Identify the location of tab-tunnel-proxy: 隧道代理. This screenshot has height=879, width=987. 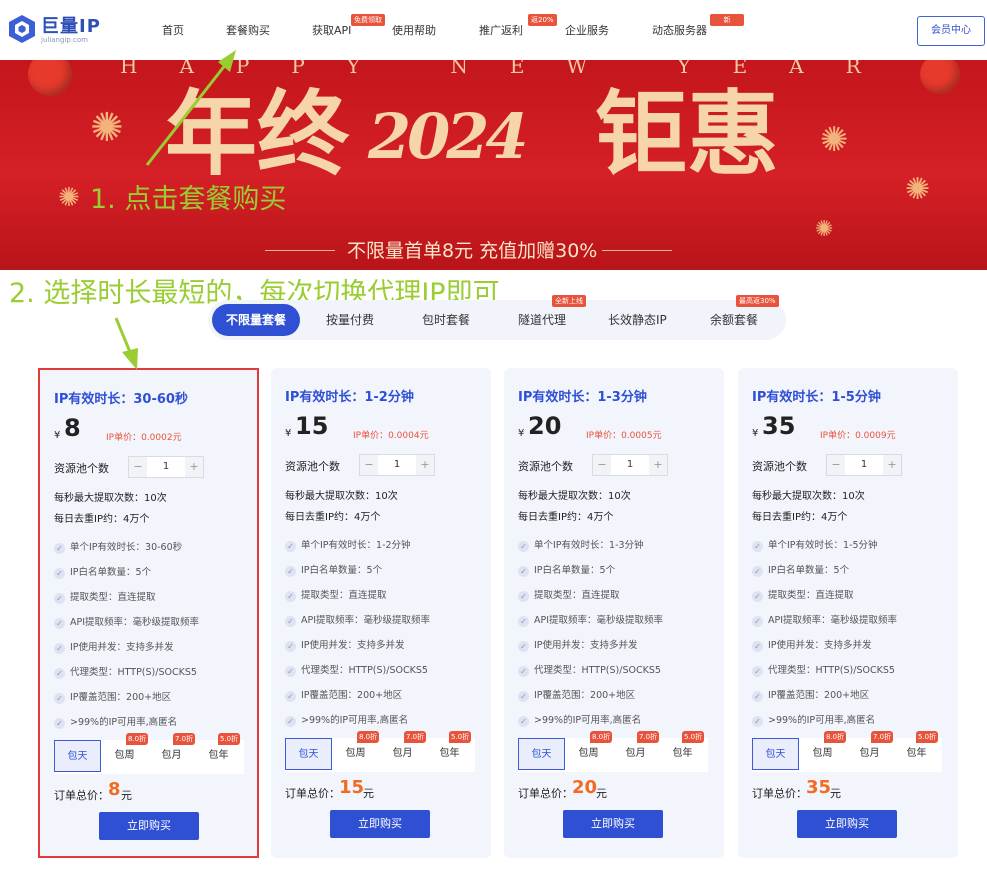
(542, 319).